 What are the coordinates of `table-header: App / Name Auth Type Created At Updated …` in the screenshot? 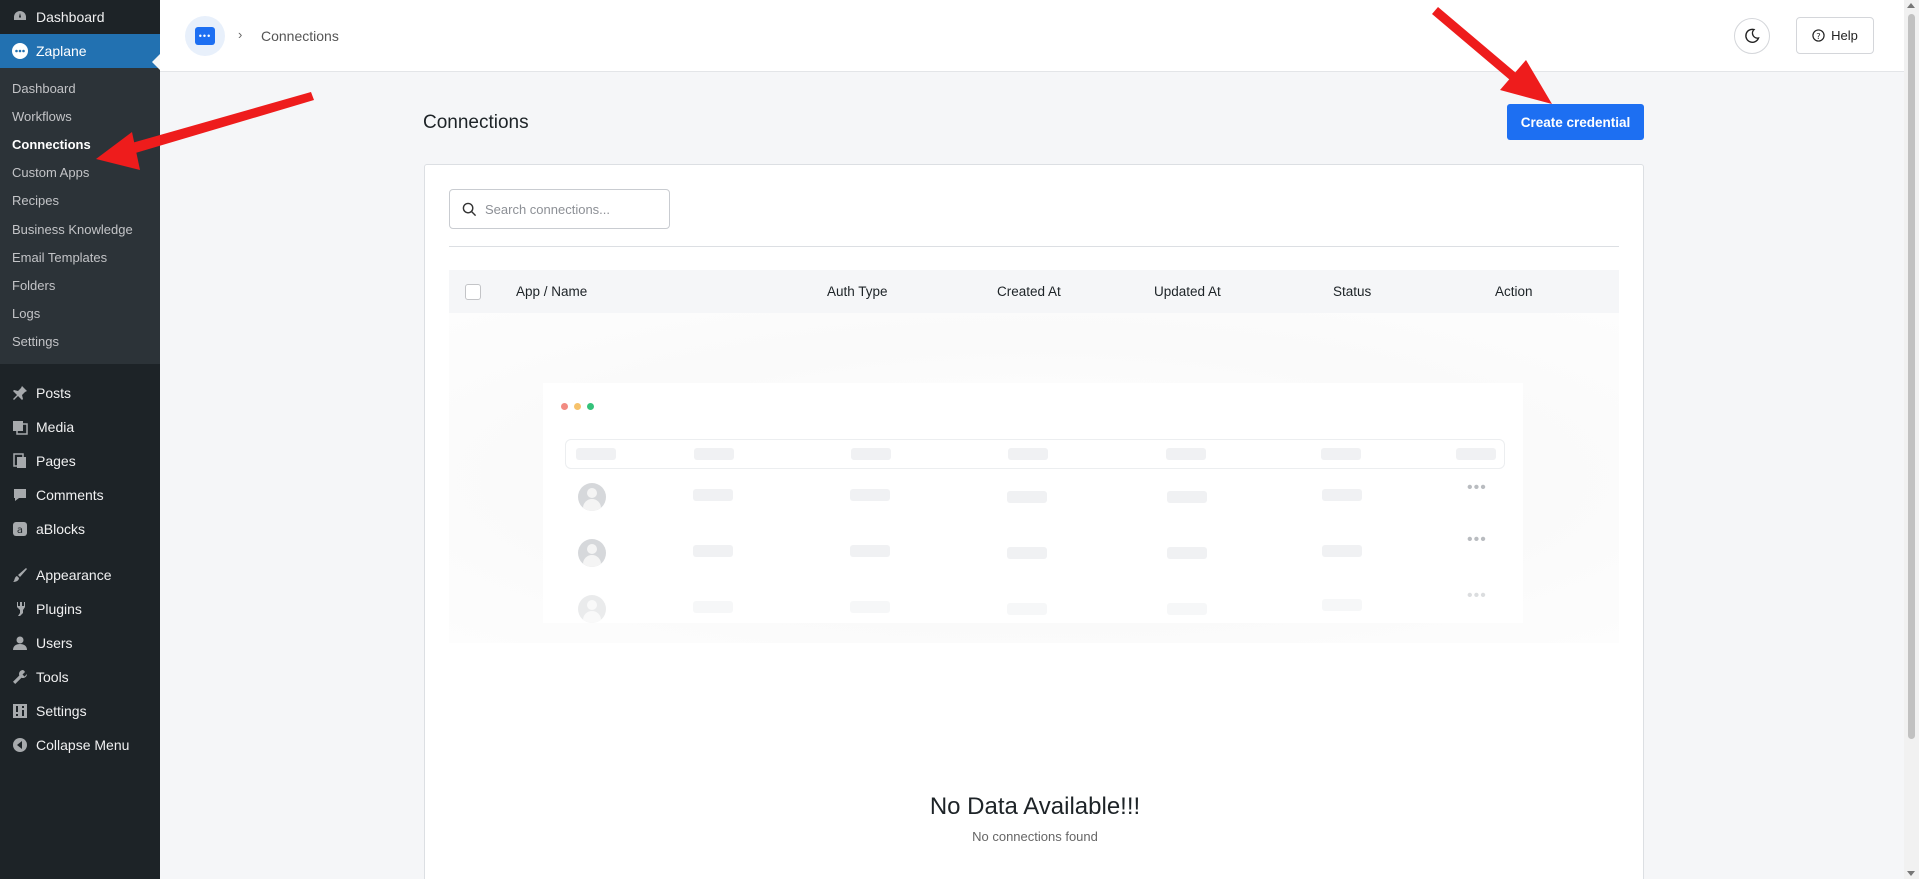 It's located at (1034, 291).